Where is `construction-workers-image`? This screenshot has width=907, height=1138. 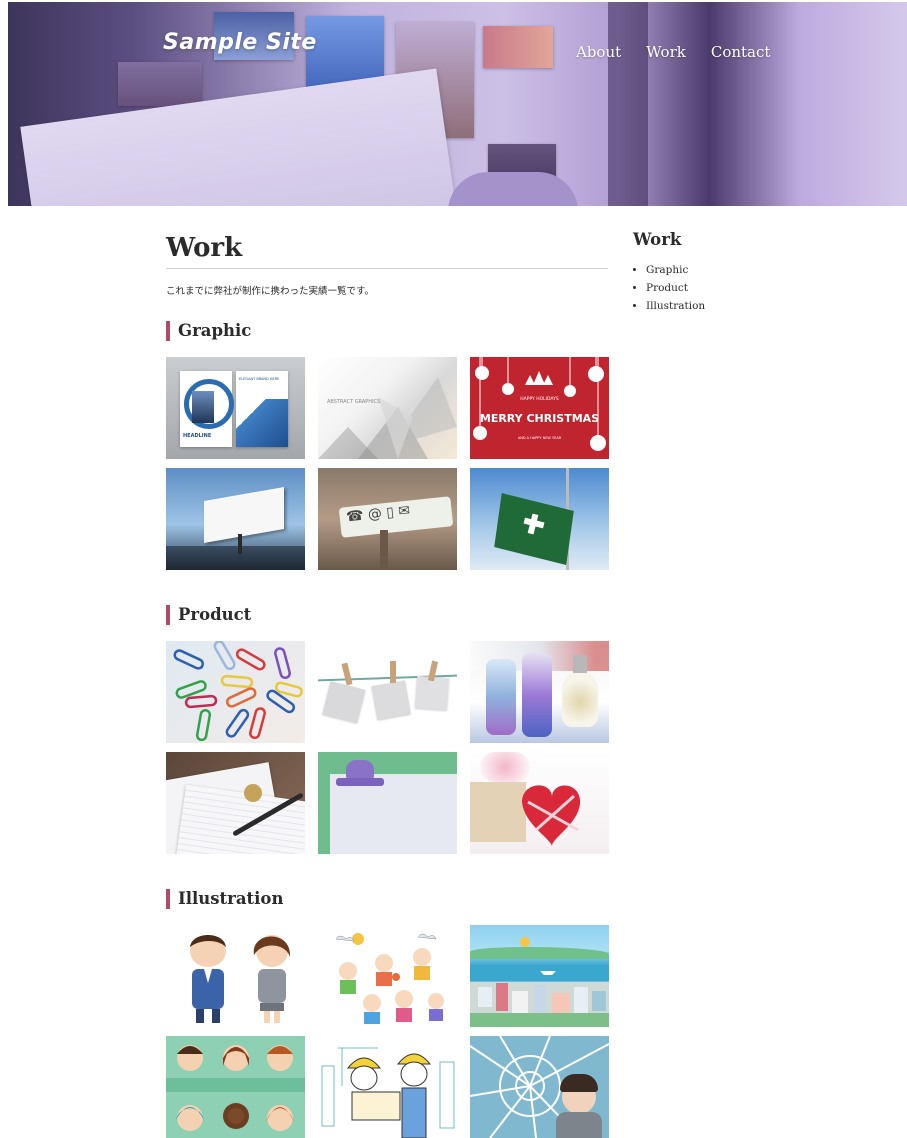
construction-workers-image is located at coordinates (387, 1087).